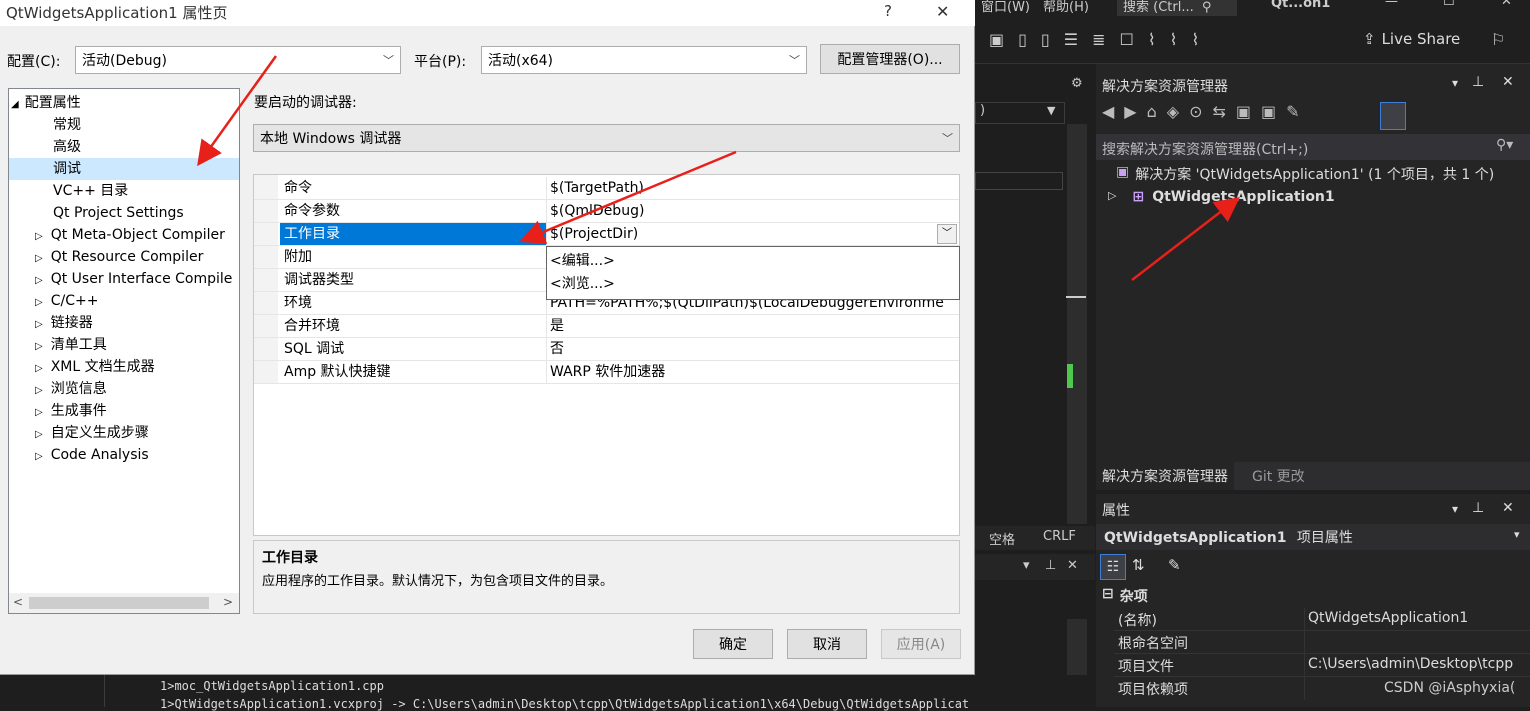  I want to click on arrow-to-debugging, so click(237, 111).